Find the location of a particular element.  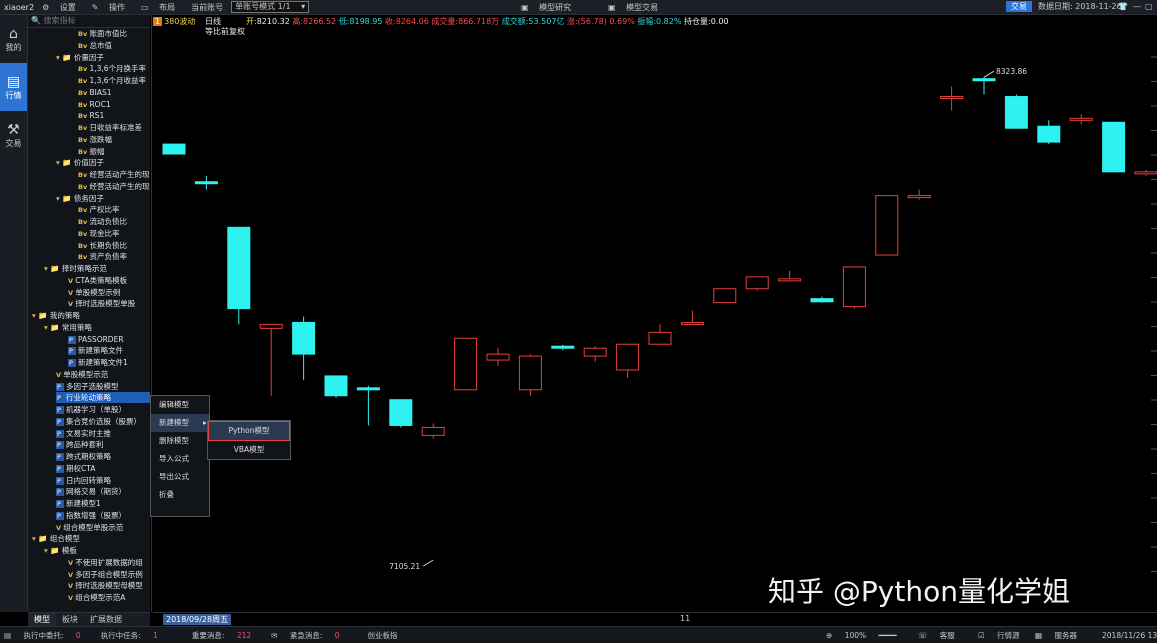

tab-ext-data: 扩展数据 is located at coordinates (106, 619).